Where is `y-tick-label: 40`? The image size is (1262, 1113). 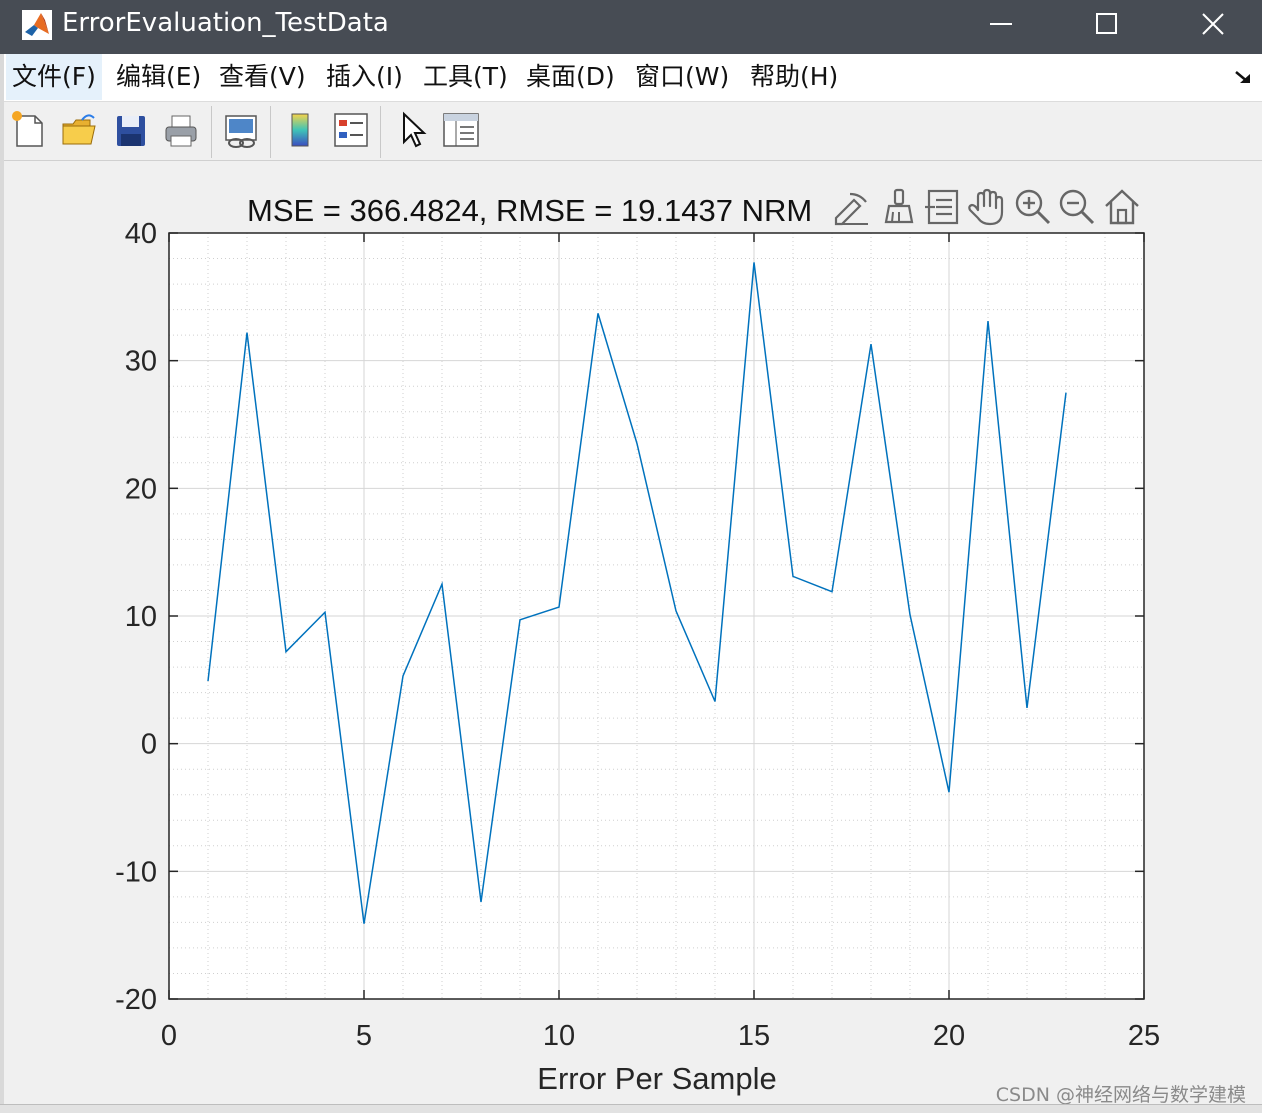
y-tick-label: 40 is located at coordinates (141, 234).